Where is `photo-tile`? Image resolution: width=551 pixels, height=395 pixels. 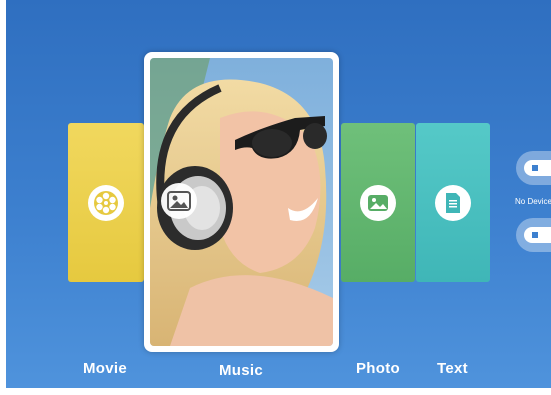 photo-tile is located at coordinates (378, 202).